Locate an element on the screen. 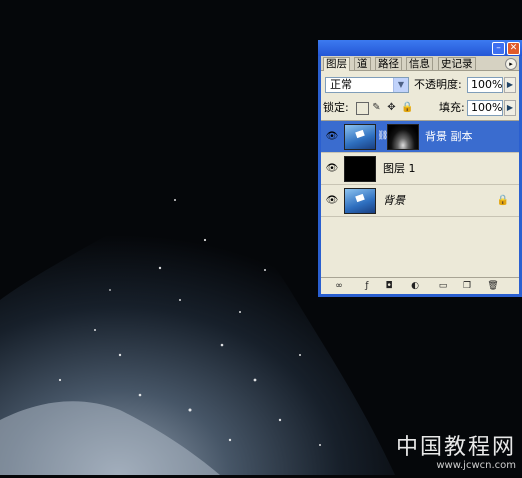 The image size is (522, 478). watermark-url: www.jcwcn.com is located at coordinates (476, 465).